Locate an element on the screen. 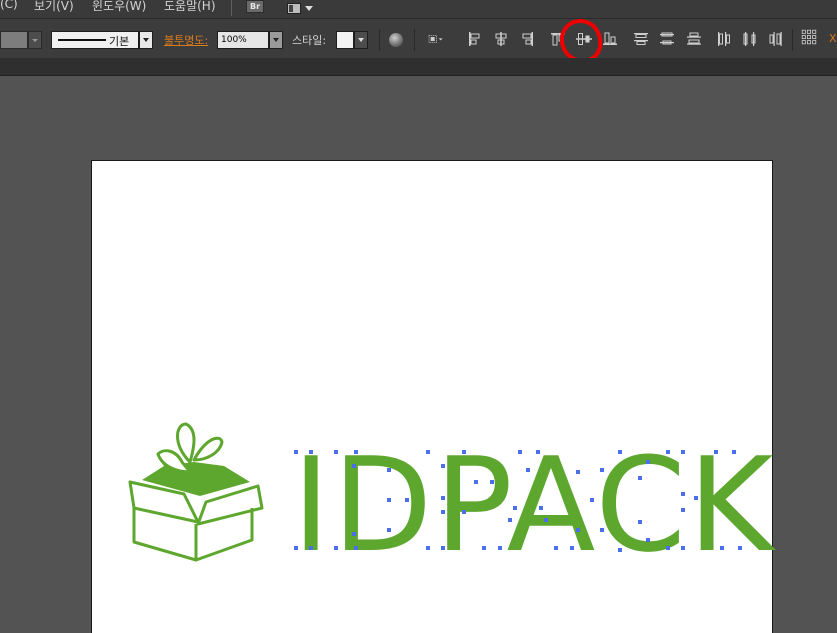 The width and height of the screenshot is (837, 633). distribute-vertical-center-icon is located at coordinates (667, 38).